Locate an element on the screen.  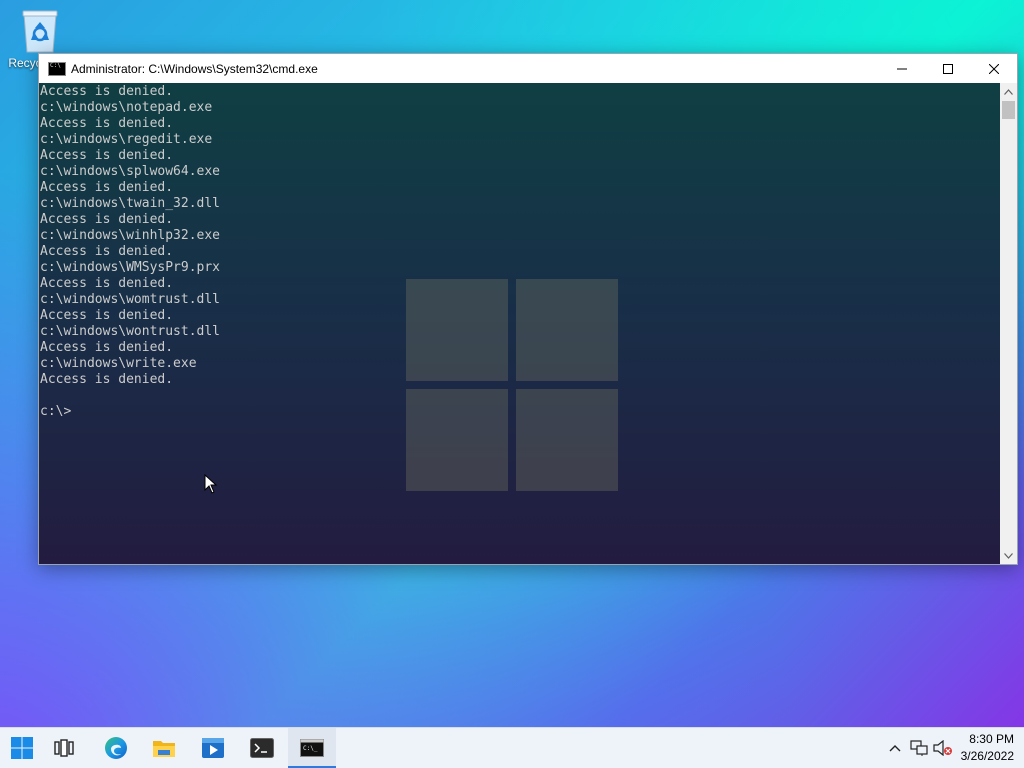
cmd-taskbar-button: C:\_ is located at coordinates (312, 748).